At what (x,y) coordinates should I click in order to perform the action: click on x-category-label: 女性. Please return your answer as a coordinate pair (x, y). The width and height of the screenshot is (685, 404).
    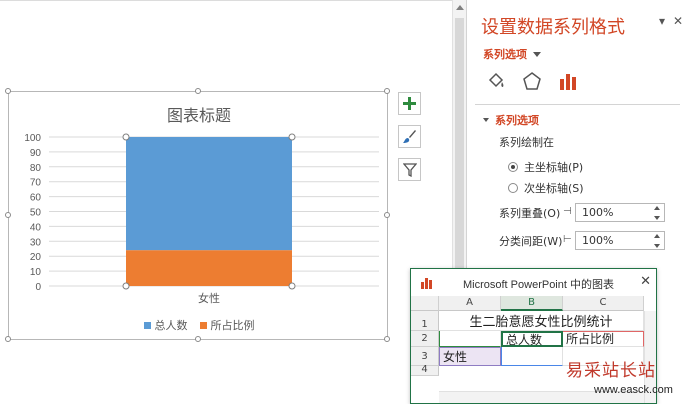
    Looking at the image, I should click on (209, 298).